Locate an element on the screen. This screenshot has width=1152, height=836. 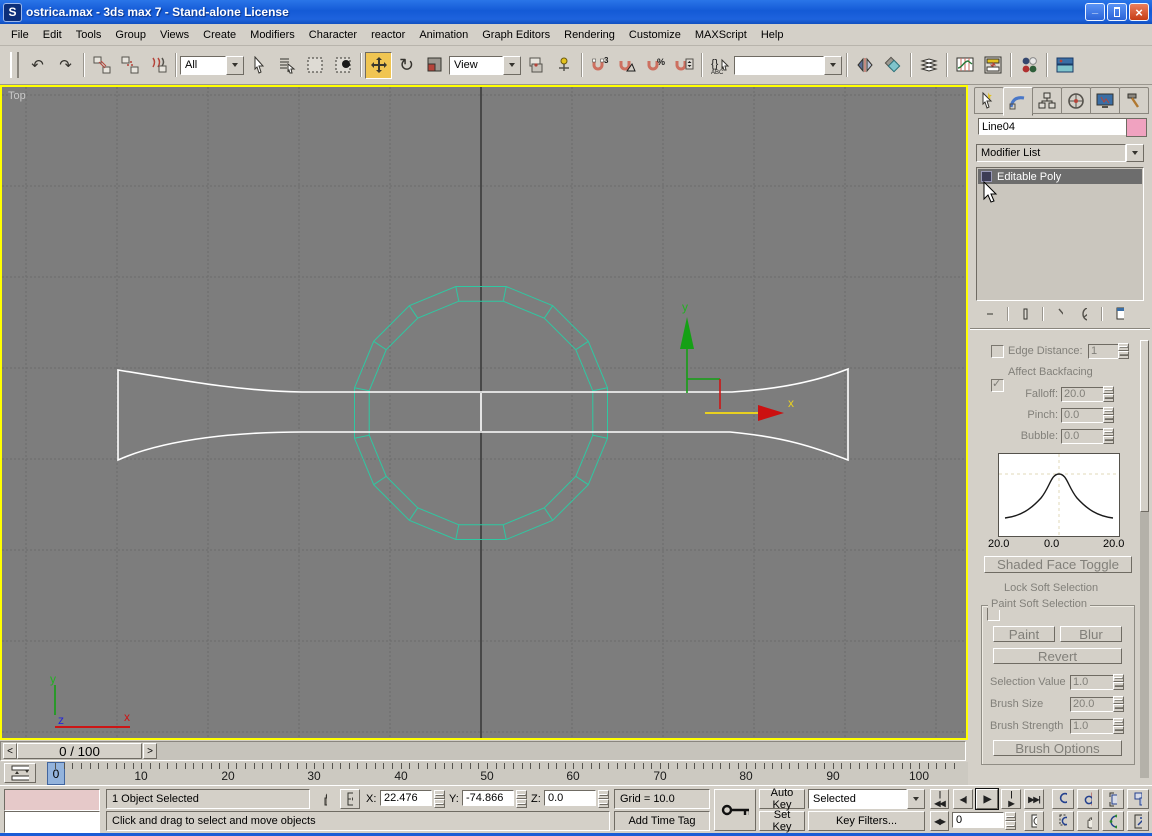
tab-create is located at coordinates (989, 100).